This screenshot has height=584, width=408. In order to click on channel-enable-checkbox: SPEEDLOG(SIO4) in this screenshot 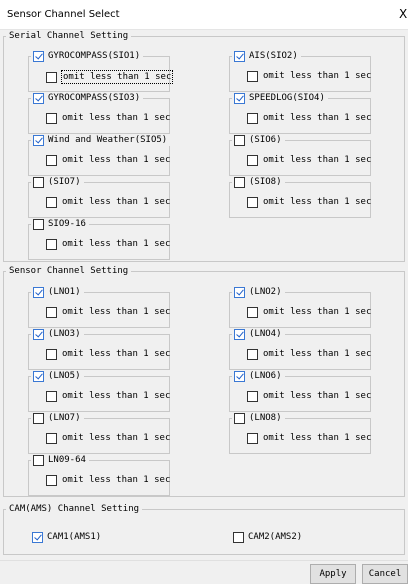, I will do `click(280, 98)`.